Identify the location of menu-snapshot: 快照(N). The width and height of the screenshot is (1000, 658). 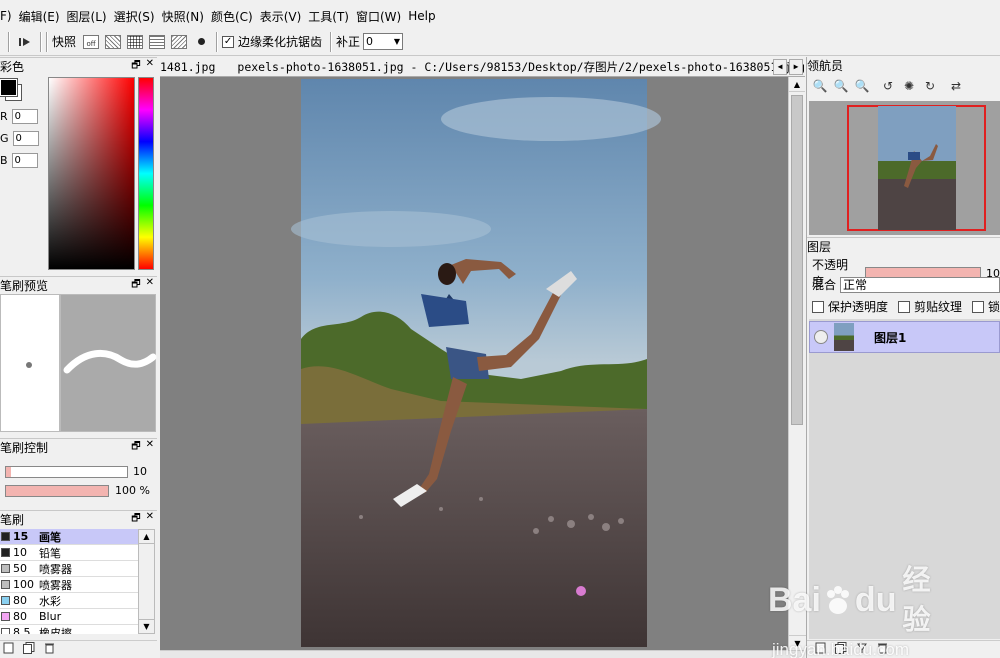
(186, 16).